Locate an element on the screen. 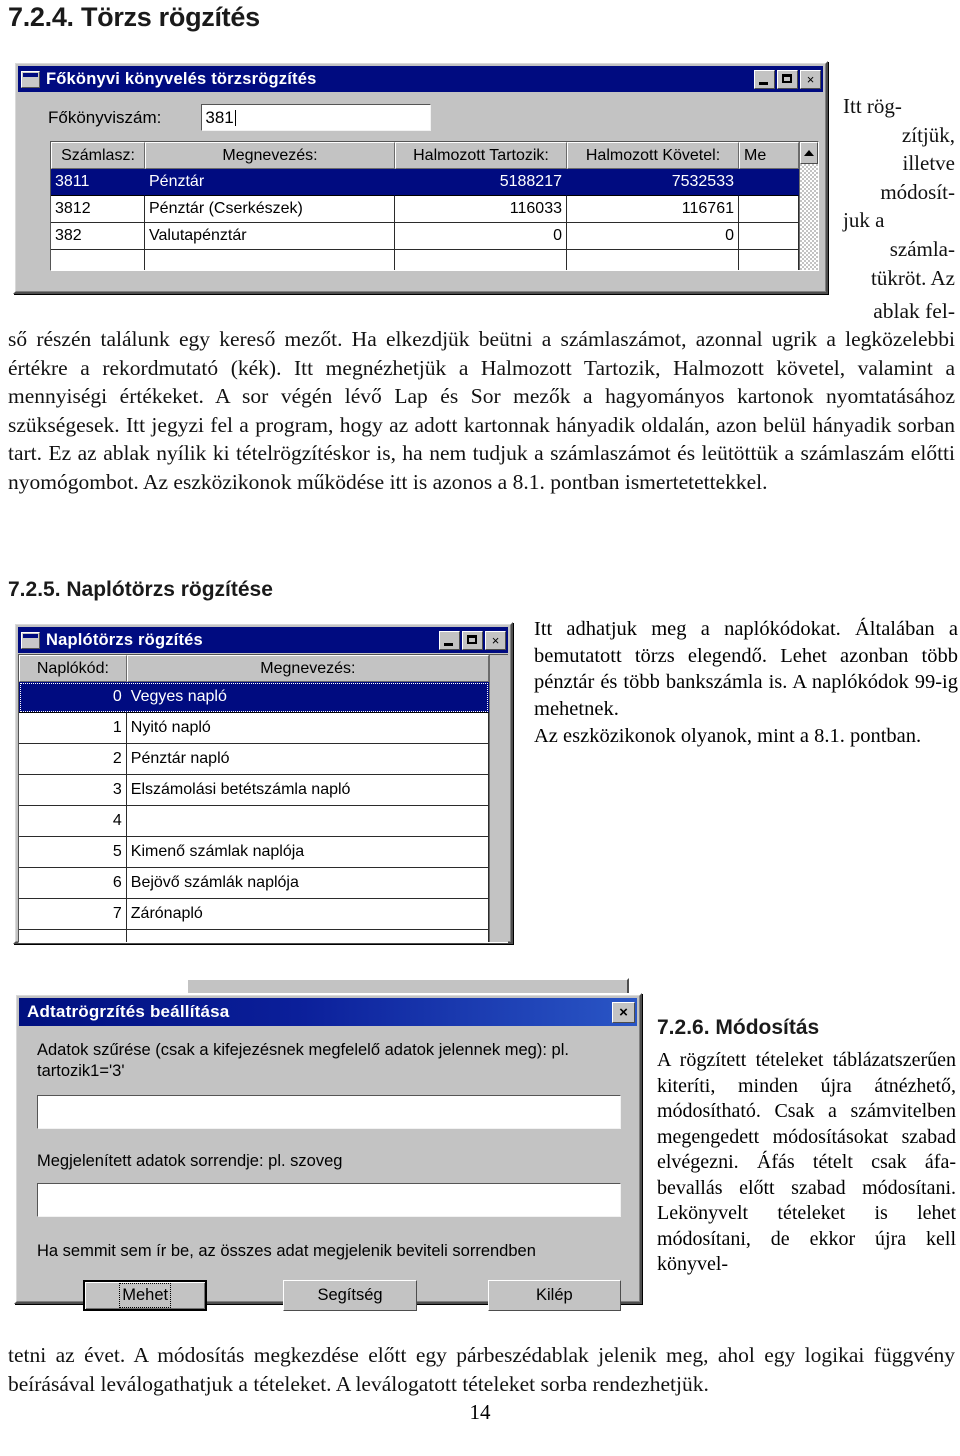 Image resolution: width=960 pixels, height=1456 pixels. naplo-grid-header: Naplókód: Megnevezés: is located at coordinates (254, 668).